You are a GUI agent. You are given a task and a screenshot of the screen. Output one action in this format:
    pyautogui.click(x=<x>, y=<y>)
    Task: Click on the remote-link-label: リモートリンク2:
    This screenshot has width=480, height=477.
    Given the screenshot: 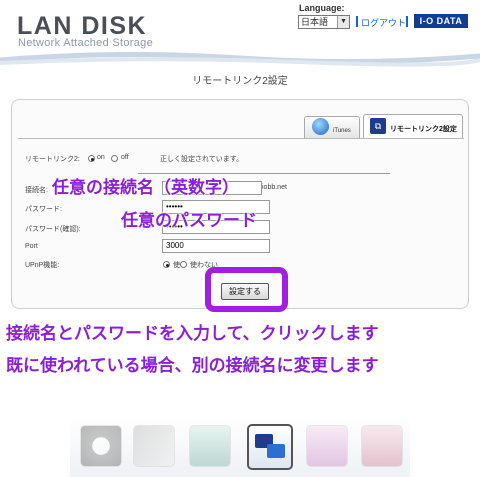 What is the action you would take?
    pyautogui.click(x=52, y=159)
    